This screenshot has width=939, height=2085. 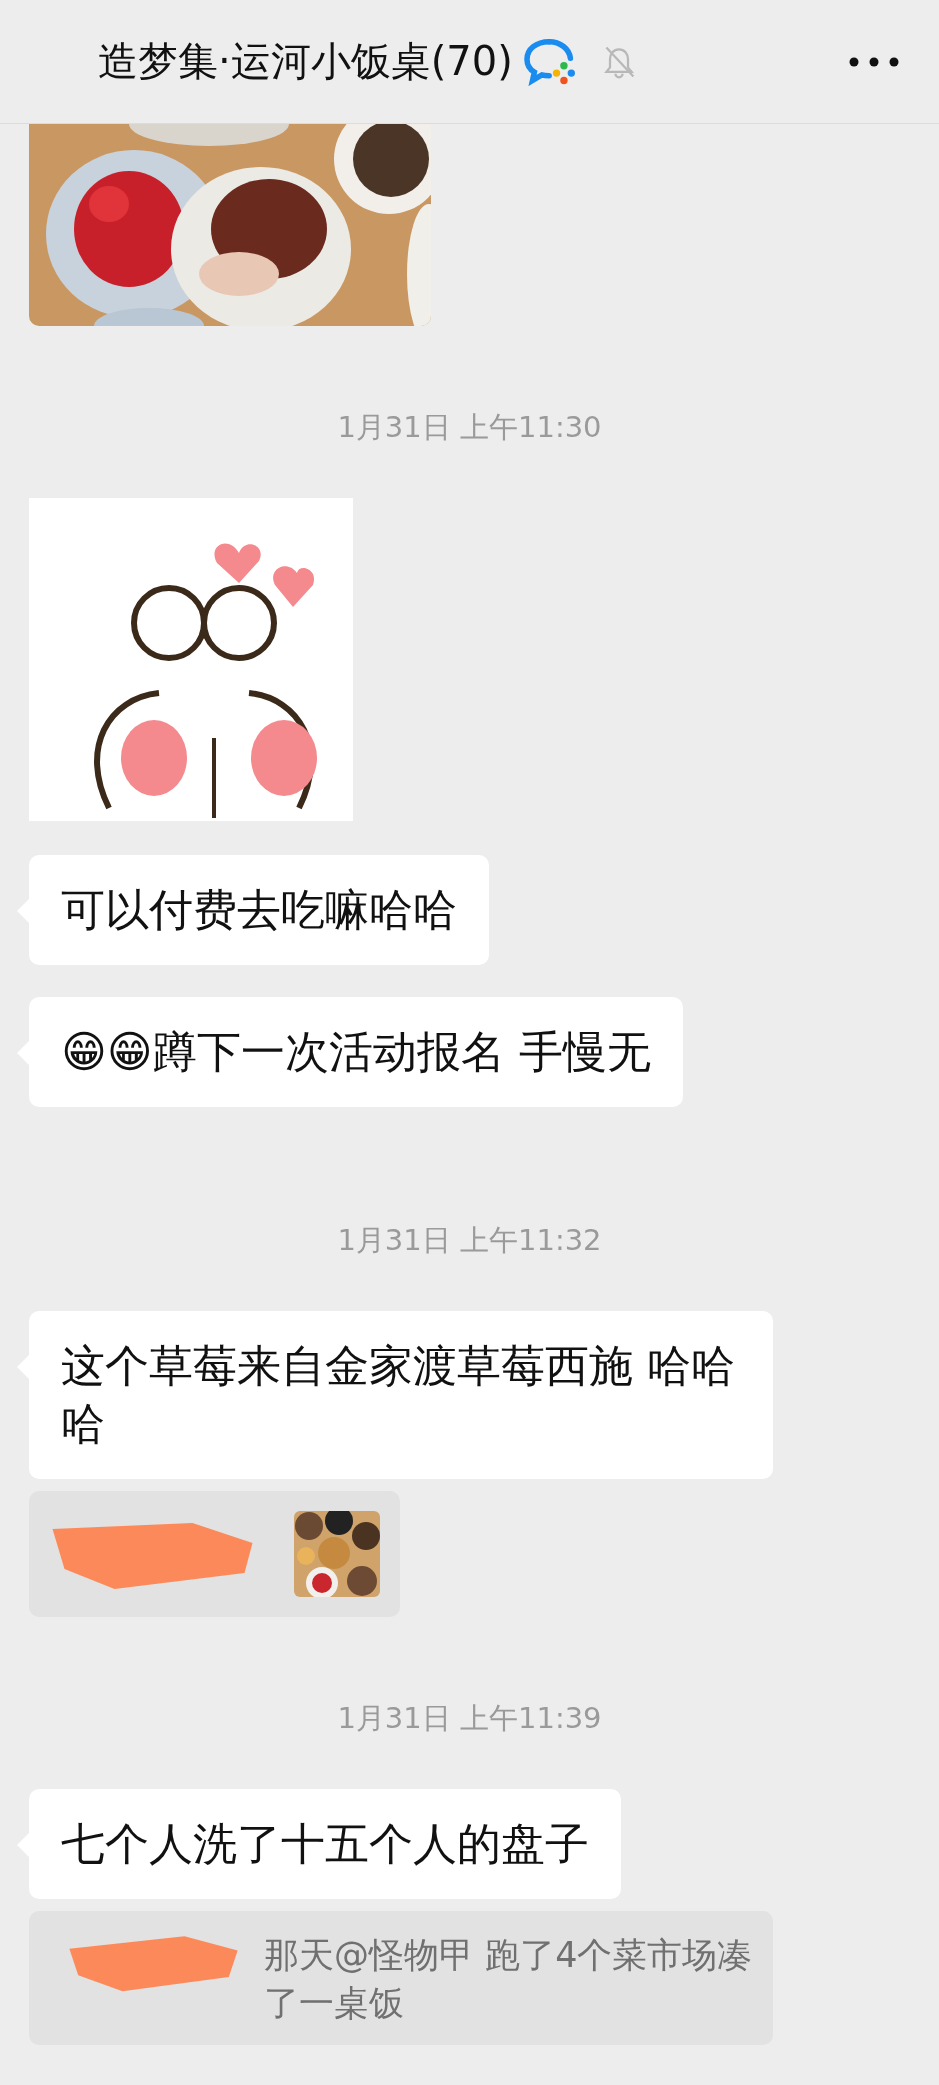 What do you see at coordinates (469, 1240) in the screenshot?
I see `timestamp: 1月31日 上午11:32` at bounding box center [469, 1240].